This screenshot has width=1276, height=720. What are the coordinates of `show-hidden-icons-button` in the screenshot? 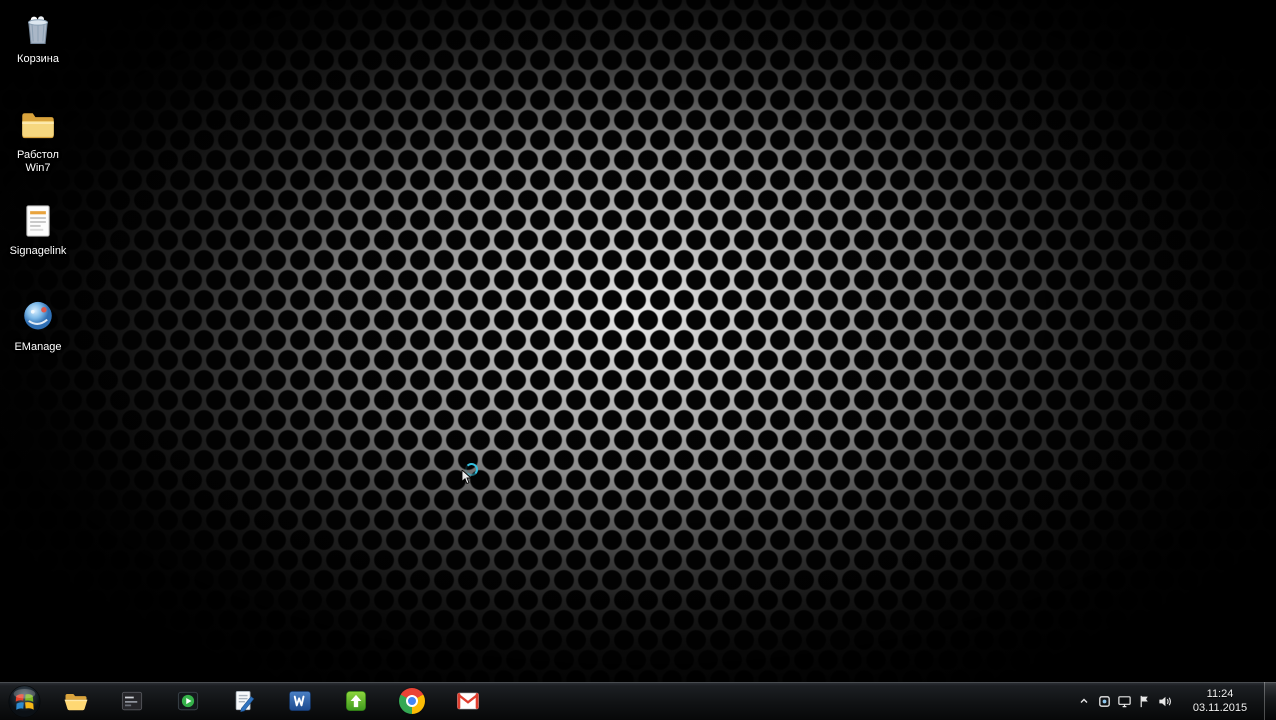 It's located at (1084, 701).